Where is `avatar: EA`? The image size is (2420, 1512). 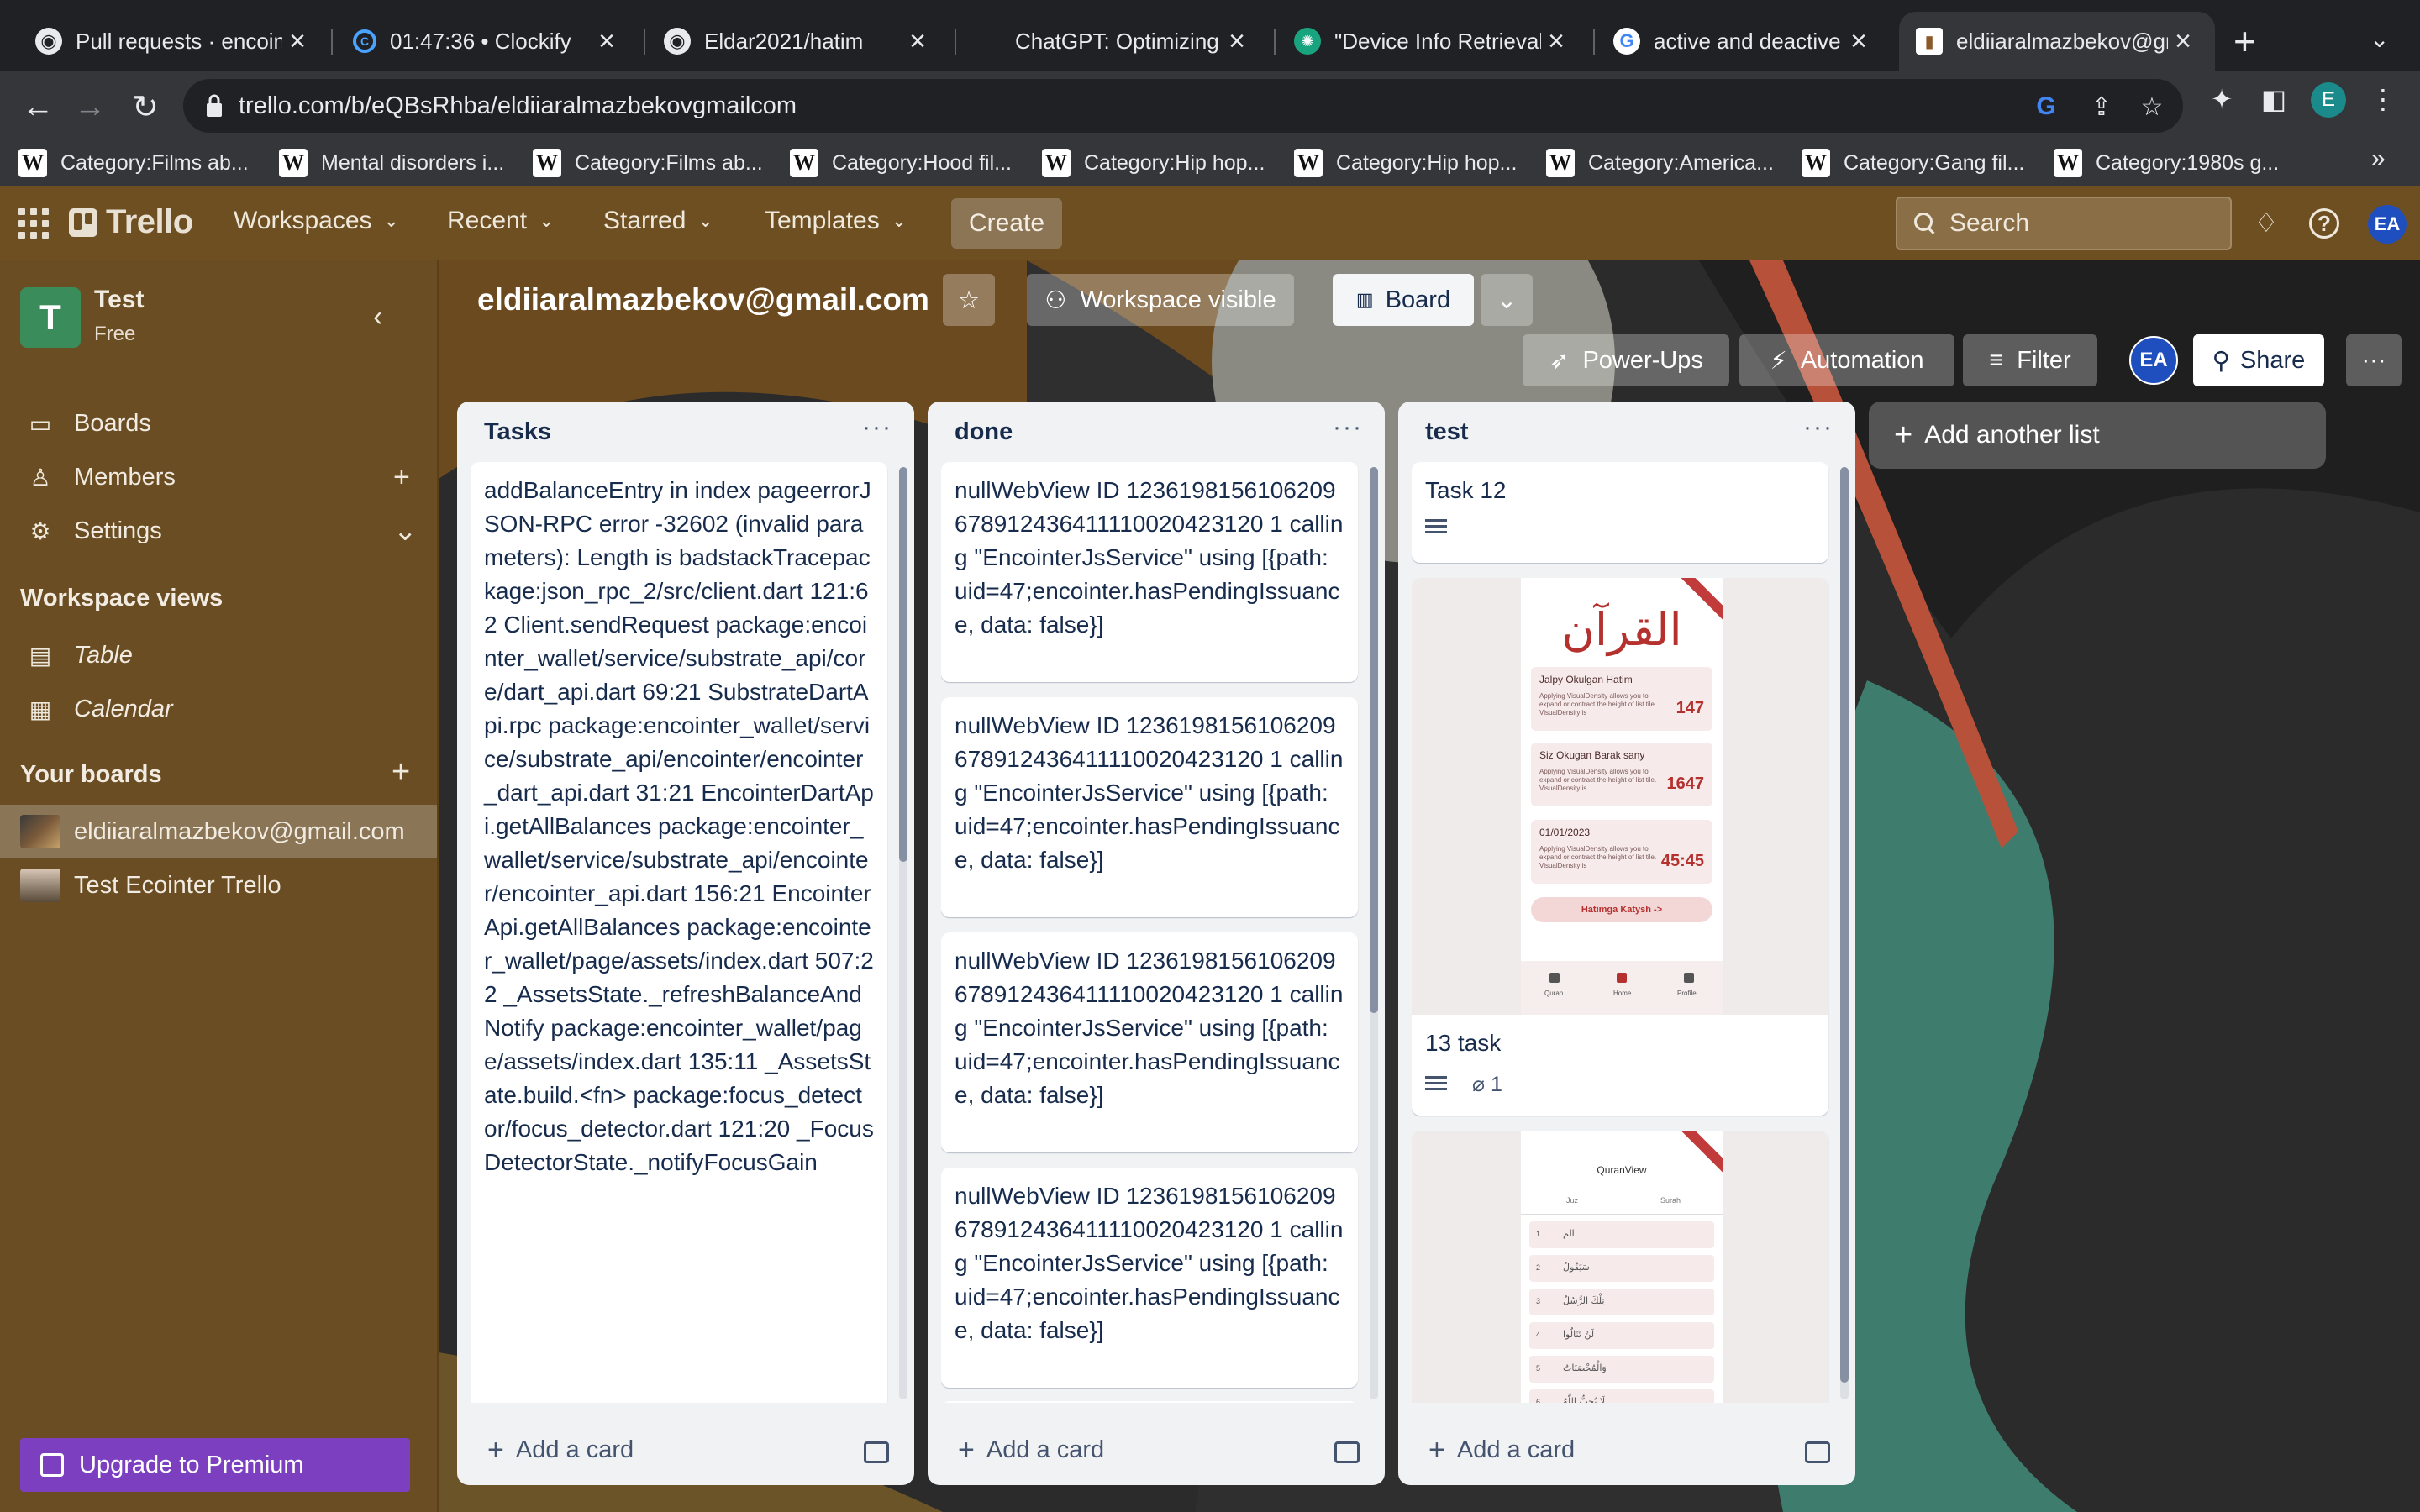 avatar: EA is located at coordinates (2388, 224).